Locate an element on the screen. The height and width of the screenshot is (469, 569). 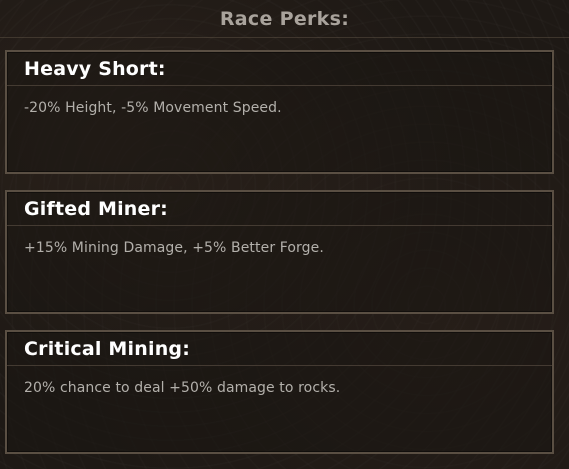
perk-title: Heavy Short: is located at coordinates (95, 68).